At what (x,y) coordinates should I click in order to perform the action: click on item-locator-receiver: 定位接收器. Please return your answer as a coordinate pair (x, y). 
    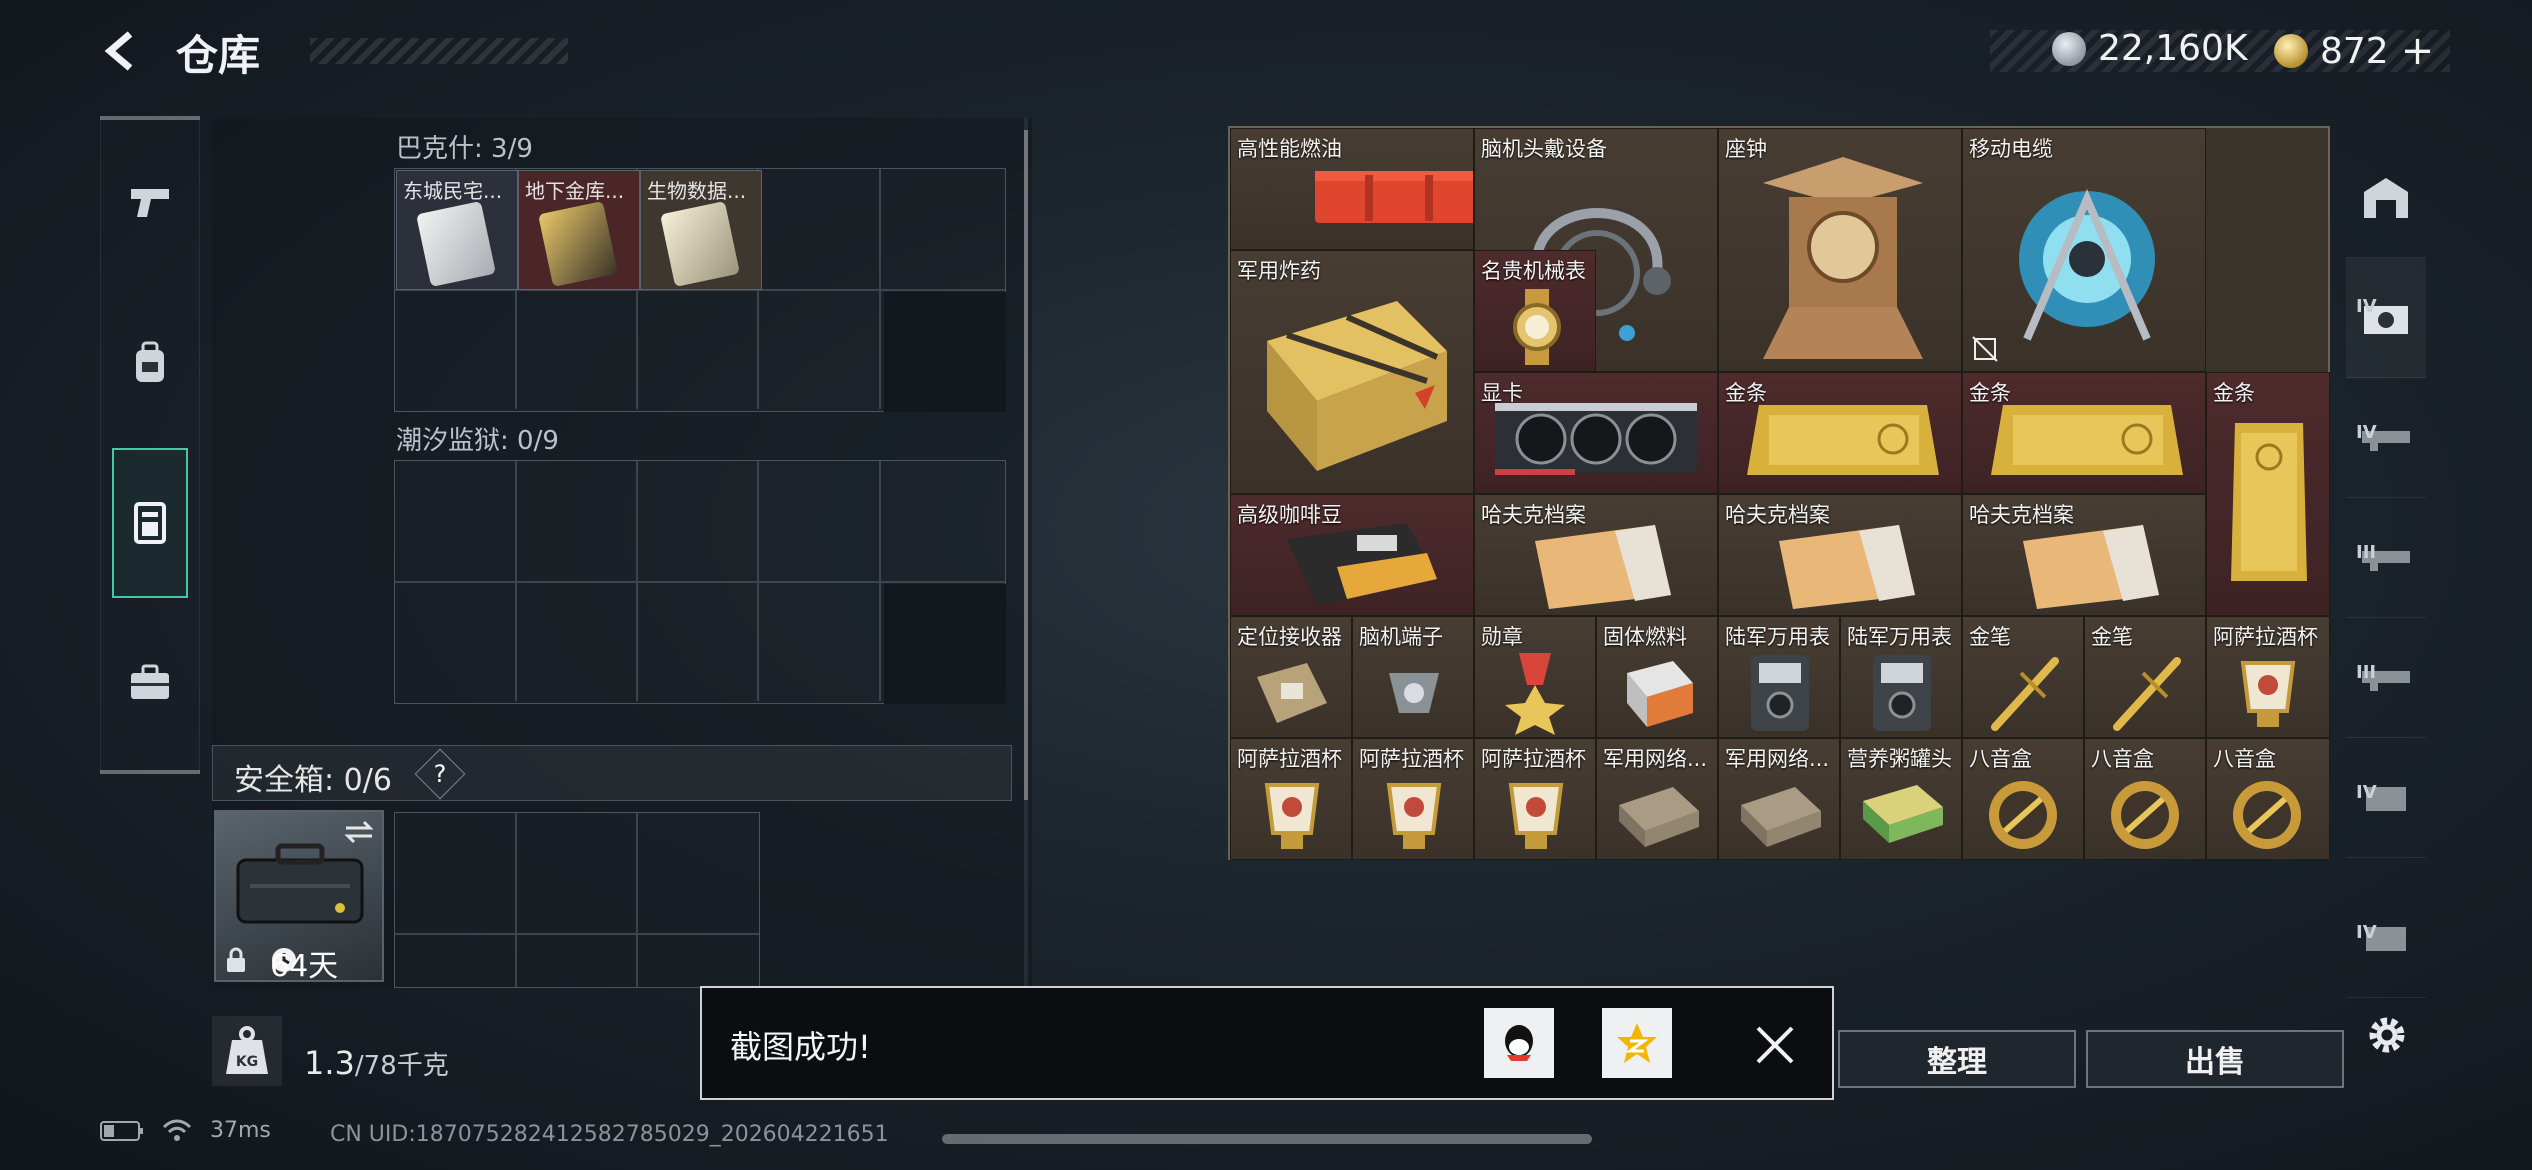
    Looking at the image, I should click on (1291, 677).